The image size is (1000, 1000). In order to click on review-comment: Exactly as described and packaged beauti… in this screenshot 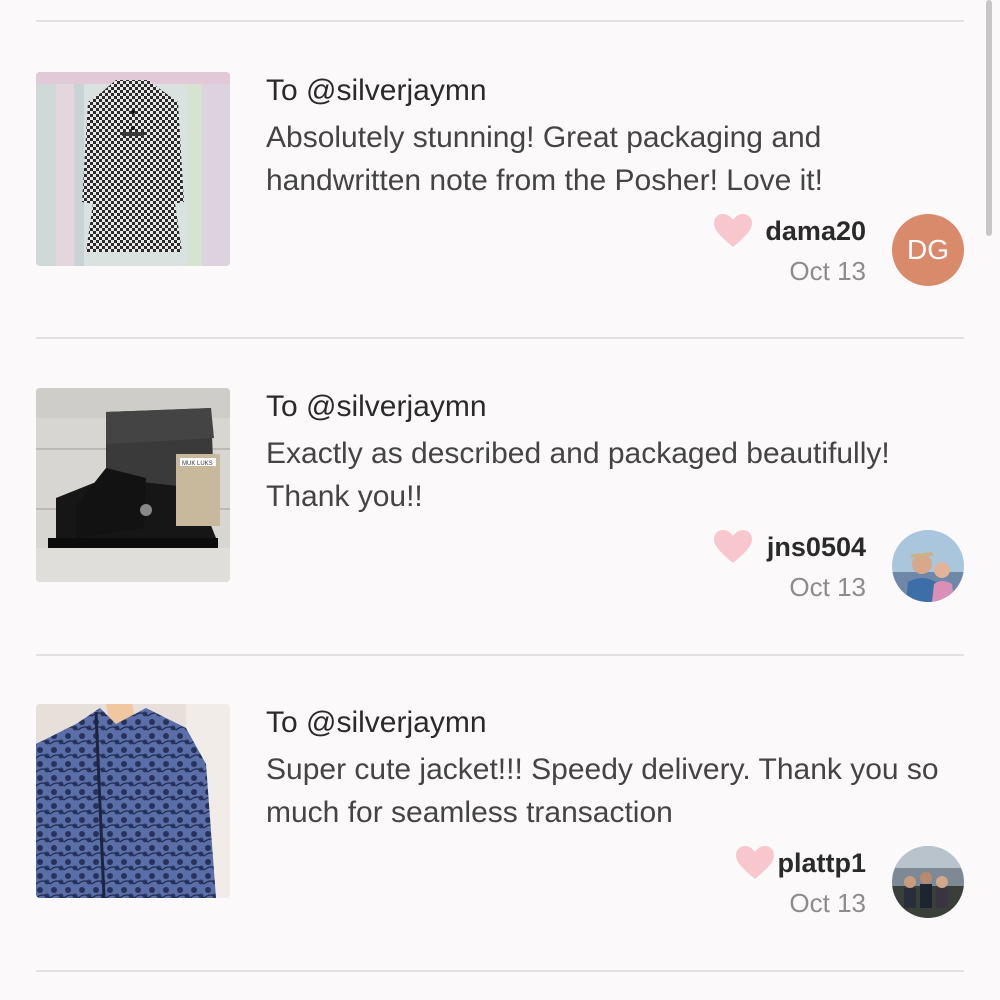, I will do `click(578, 475)`.